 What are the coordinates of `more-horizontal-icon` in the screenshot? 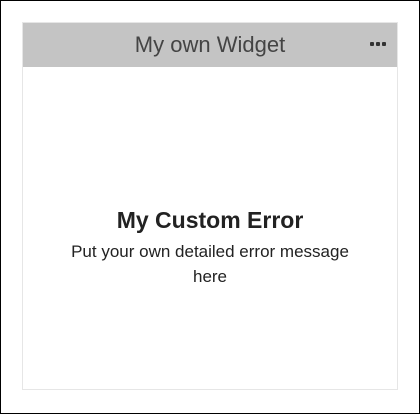 It's located at (378, 44).